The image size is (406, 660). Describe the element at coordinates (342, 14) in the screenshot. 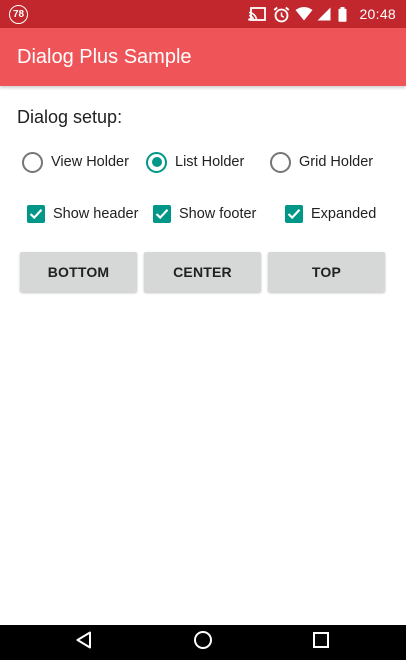

I see `battery-icon` at that location.